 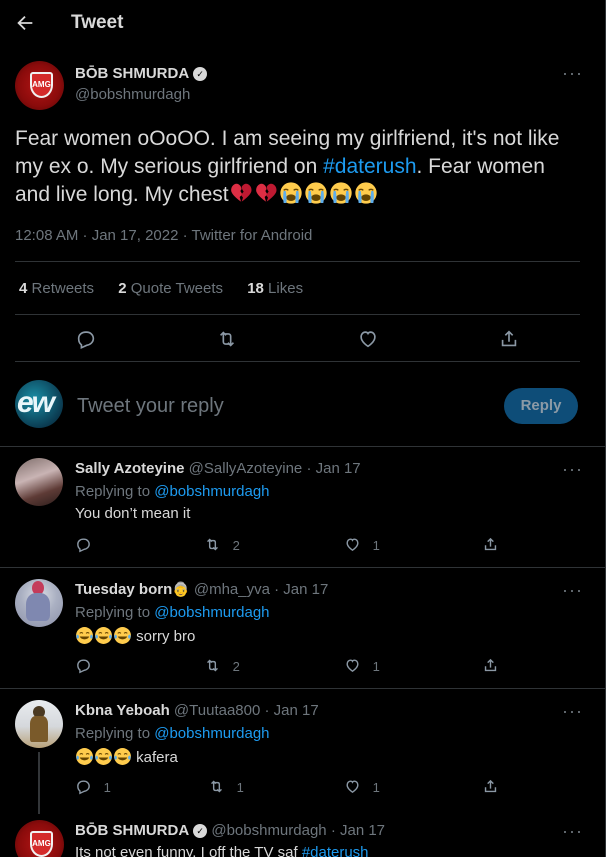 I want to click on likes-count: 18, so click(x=255, y=288).